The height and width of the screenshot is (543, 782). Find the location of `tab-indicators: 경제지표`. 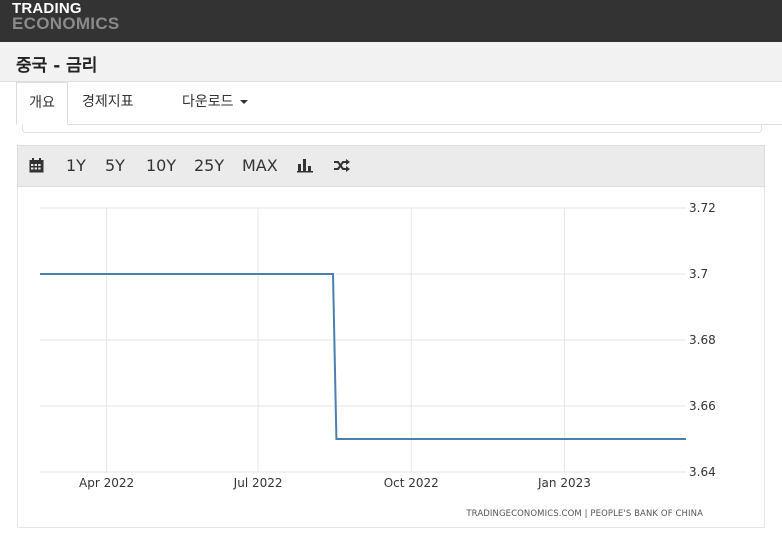

tab-indicators: 경제지표 is located at coordinates (108, 103).